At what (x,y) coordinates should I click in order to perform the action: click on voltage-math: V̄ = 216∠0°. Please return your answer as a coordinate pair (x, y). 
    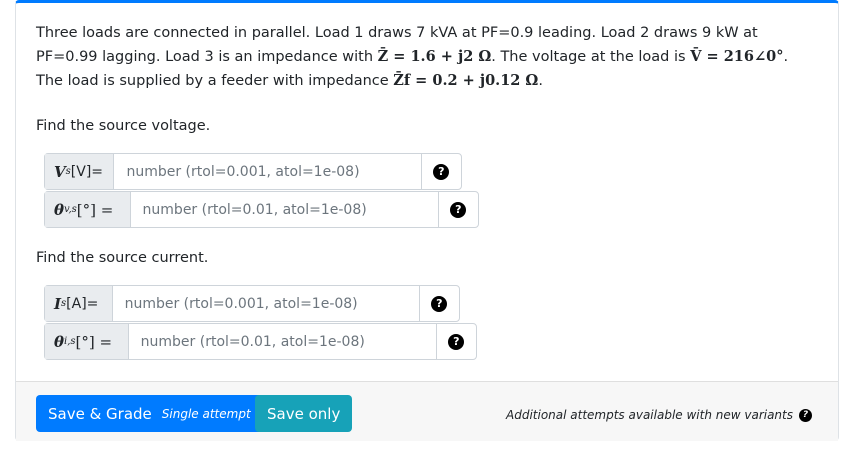
    Looking at the image, I should click on (737, 56).